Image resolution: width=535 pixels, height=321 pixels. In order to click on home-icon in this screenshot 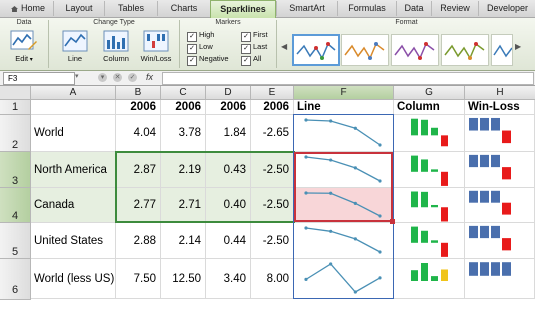, I will do `click(14, 9)`.